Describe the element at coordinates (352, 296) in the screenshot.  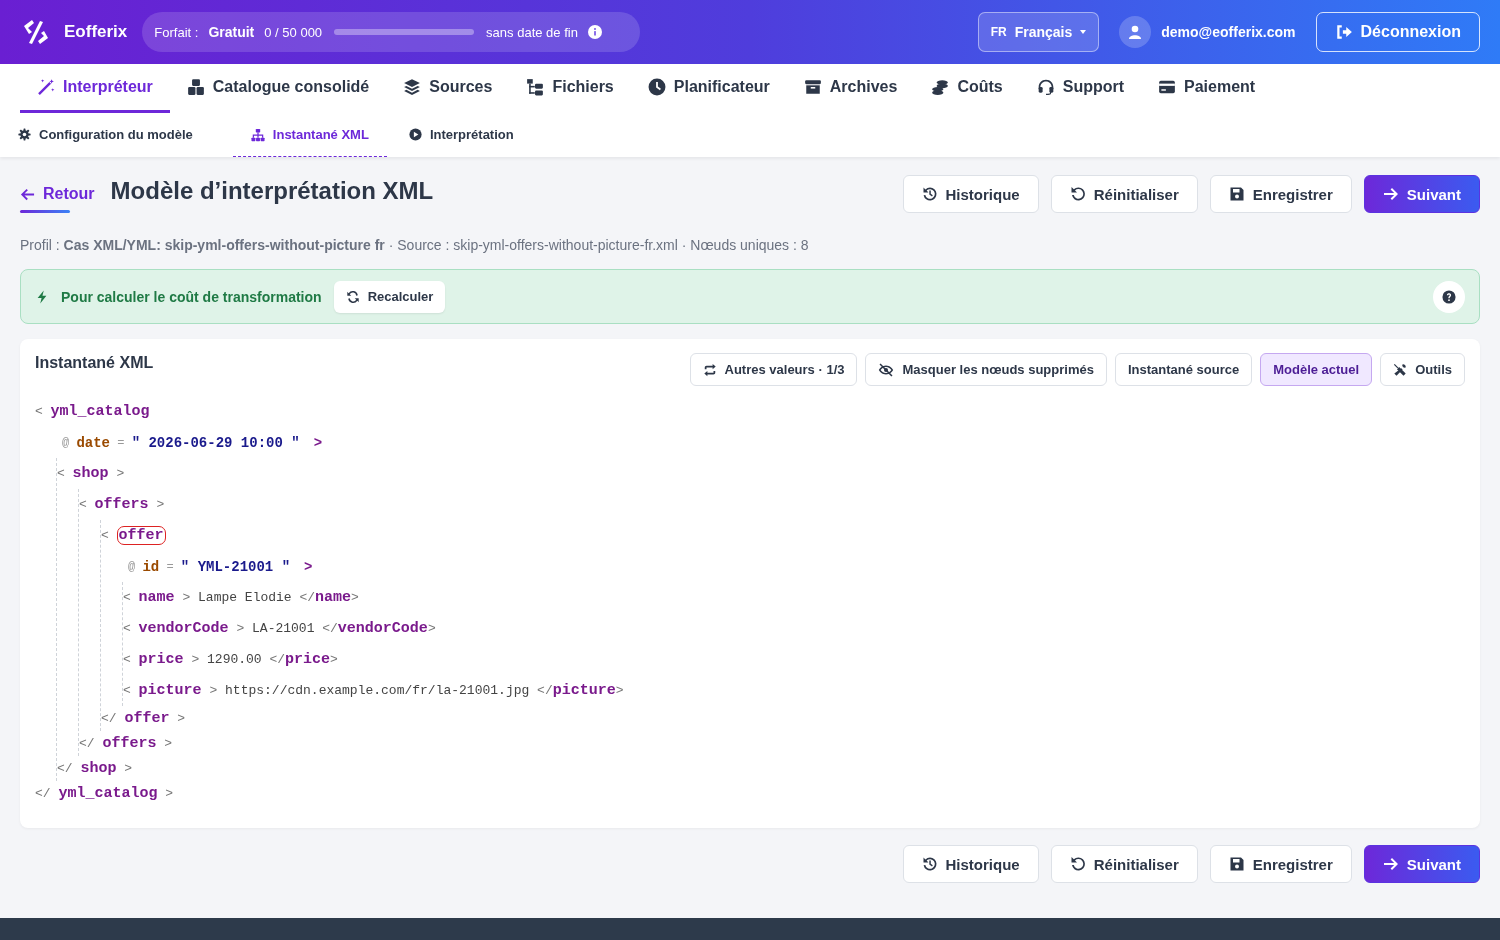
I see `refresh-icon` at that location.